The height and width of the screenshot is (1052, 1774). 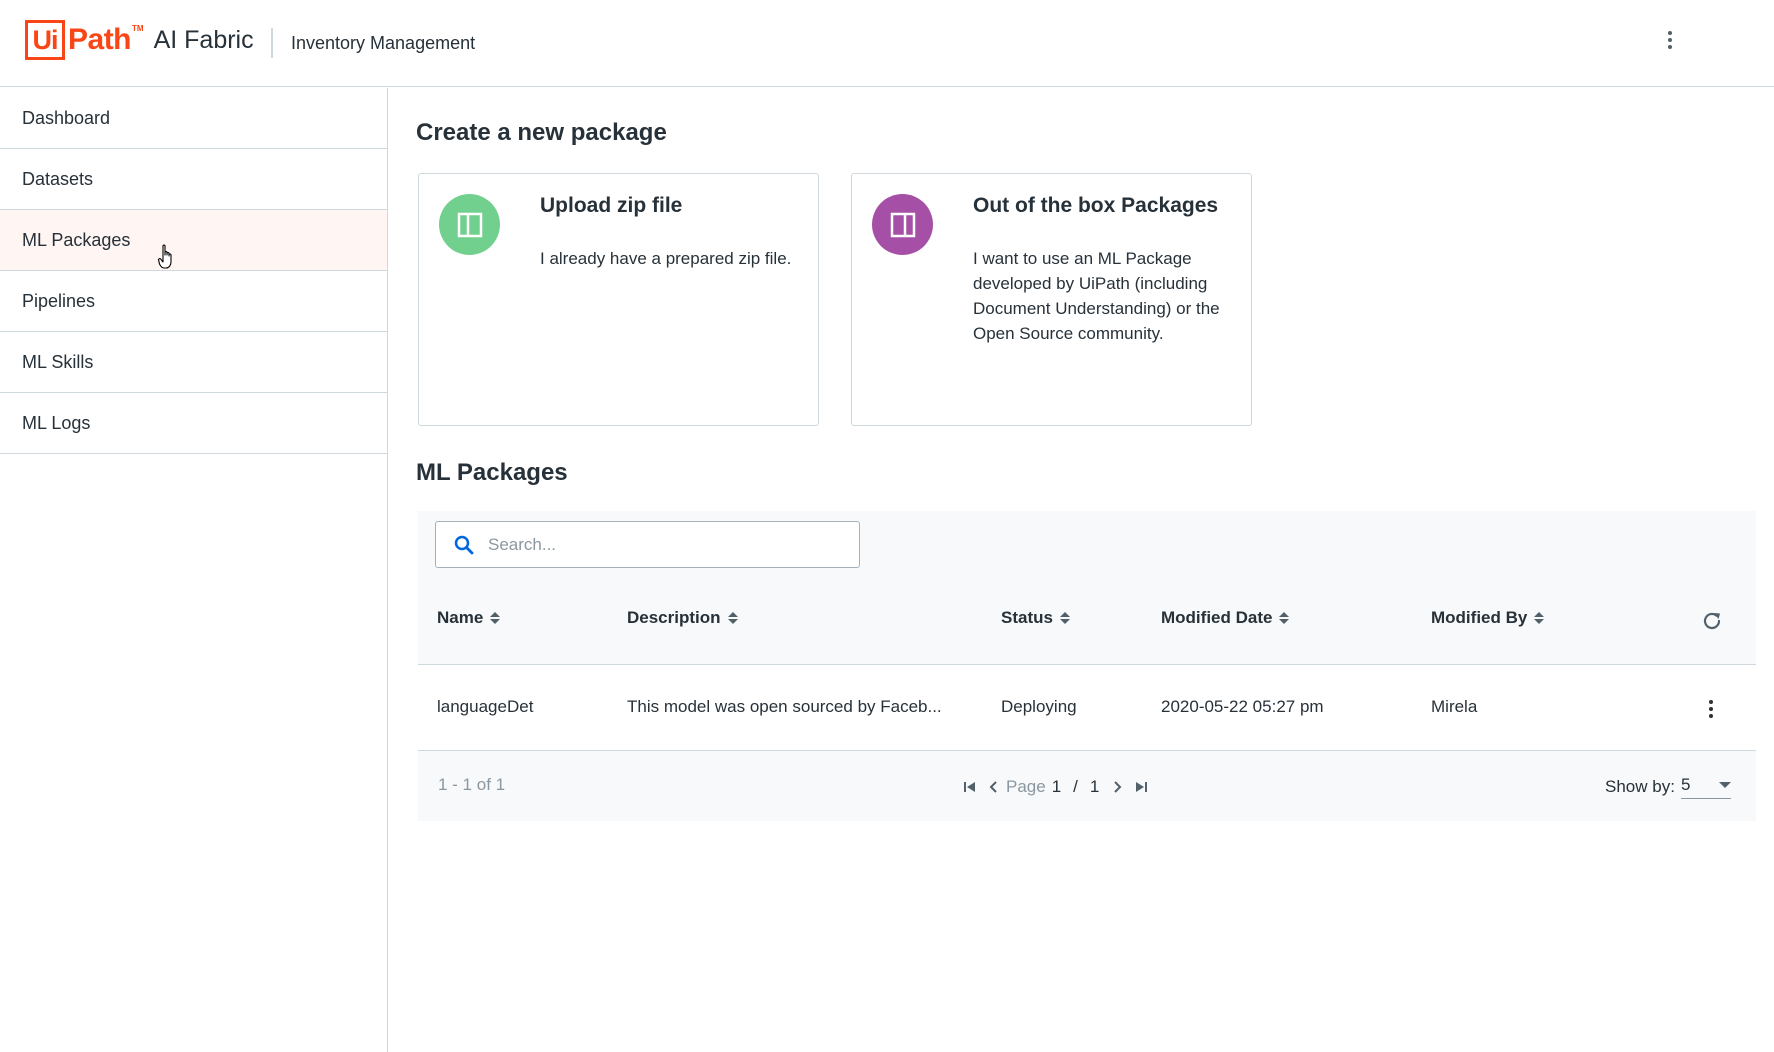 I want to click on product-name: AI Fabric, so click(x=203, y=39).